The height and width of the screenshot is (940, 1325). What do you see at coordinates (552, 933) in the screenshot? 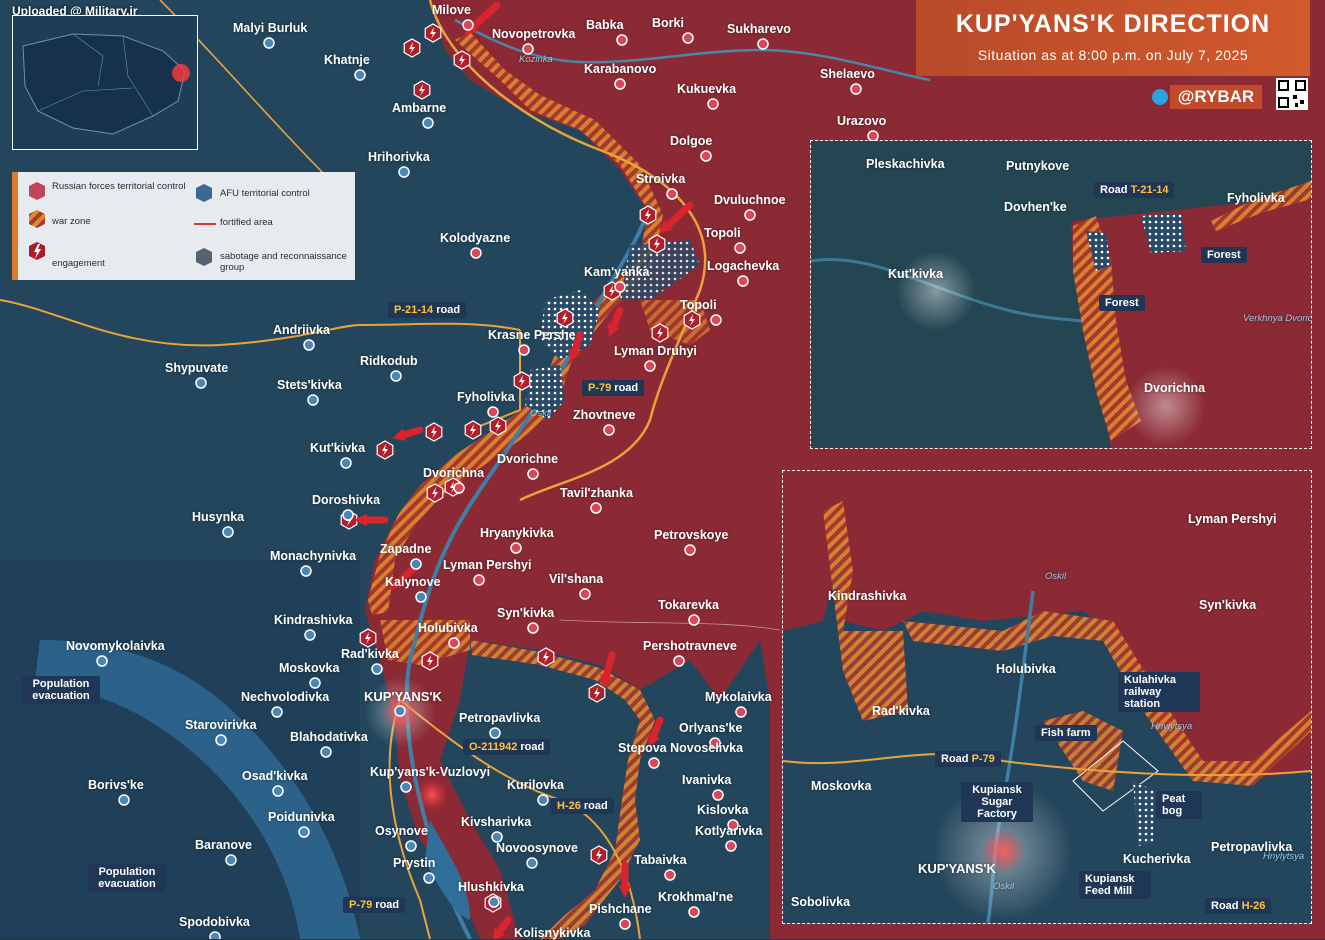
I see `place-kolisnykivka: Kolisnykivka` at bounding box center [552, 933].